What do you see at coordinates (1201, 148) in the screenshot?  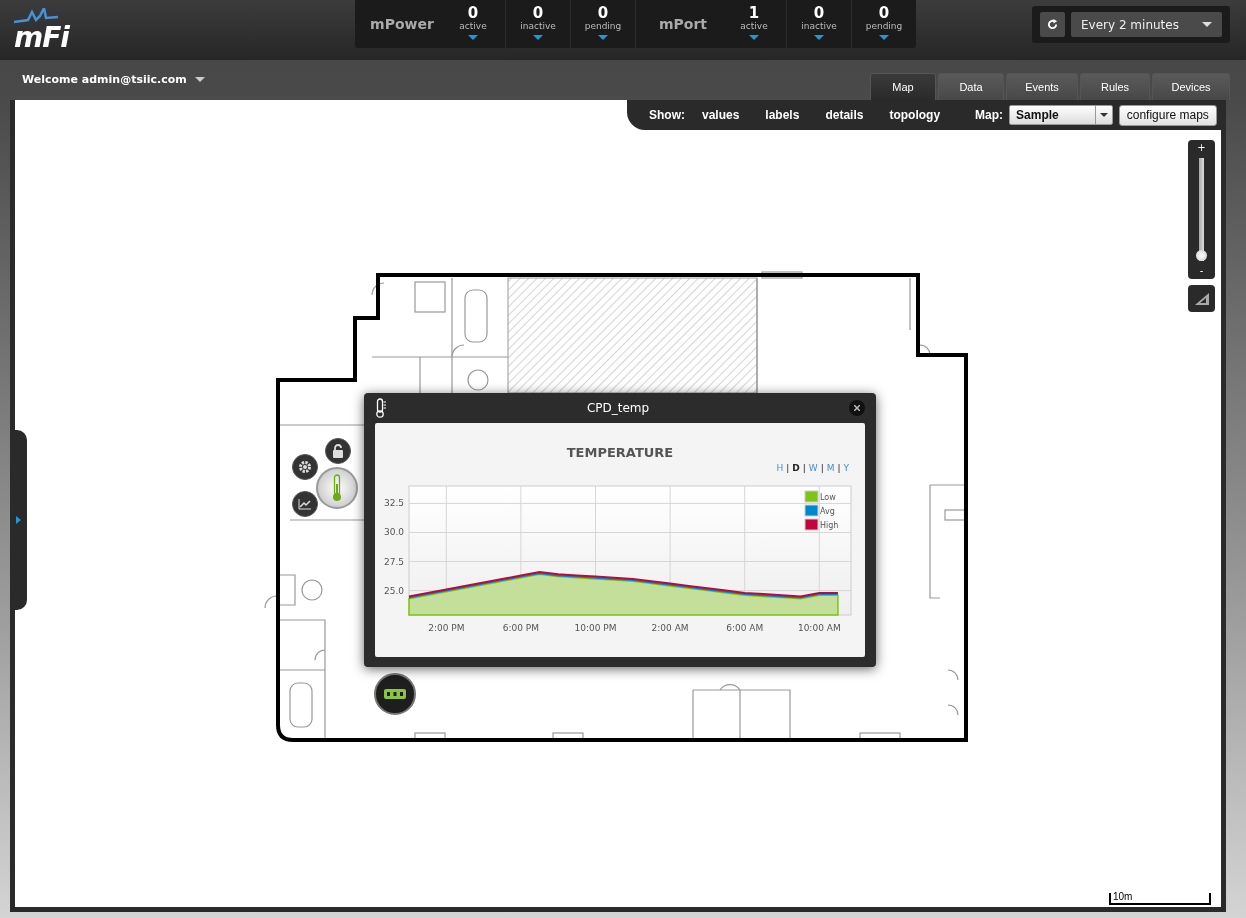 I see `zoom-in-button: +` at bounding box center [1201, 148].